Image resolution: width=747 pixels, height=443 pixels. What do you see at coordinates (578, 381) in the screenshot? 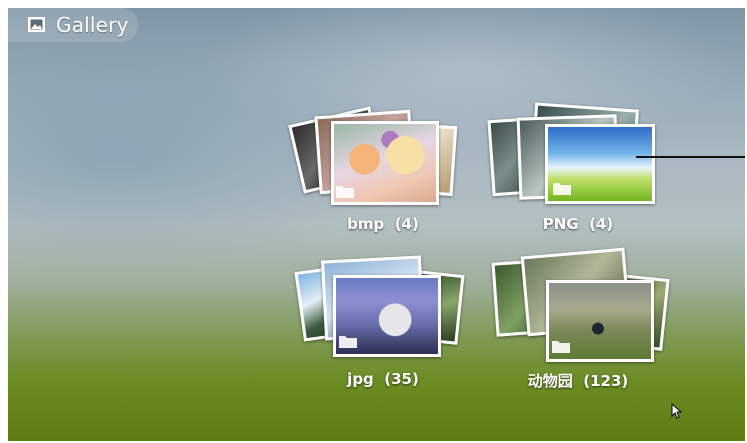
I see `album-label: 动物园 (123)` at bounding box center [578, 381].